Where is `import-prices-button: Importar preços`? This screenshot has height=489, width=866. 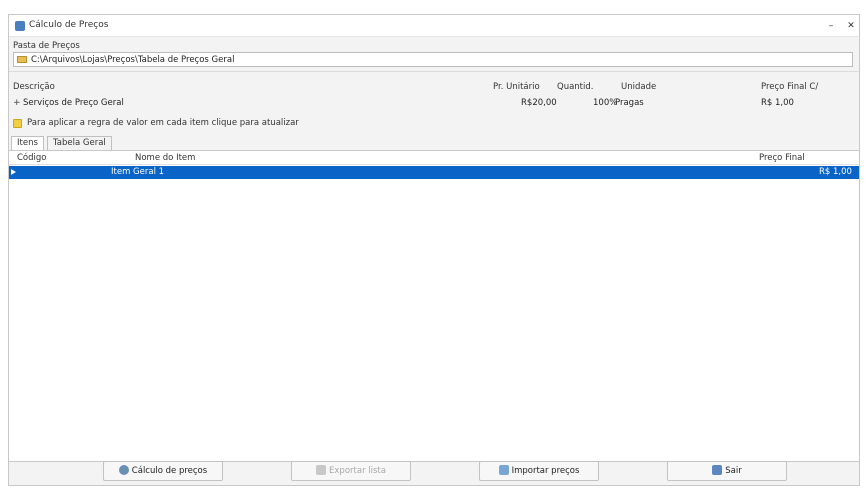 import-prices-button: Importar preços is located at coordinates (539, 471).